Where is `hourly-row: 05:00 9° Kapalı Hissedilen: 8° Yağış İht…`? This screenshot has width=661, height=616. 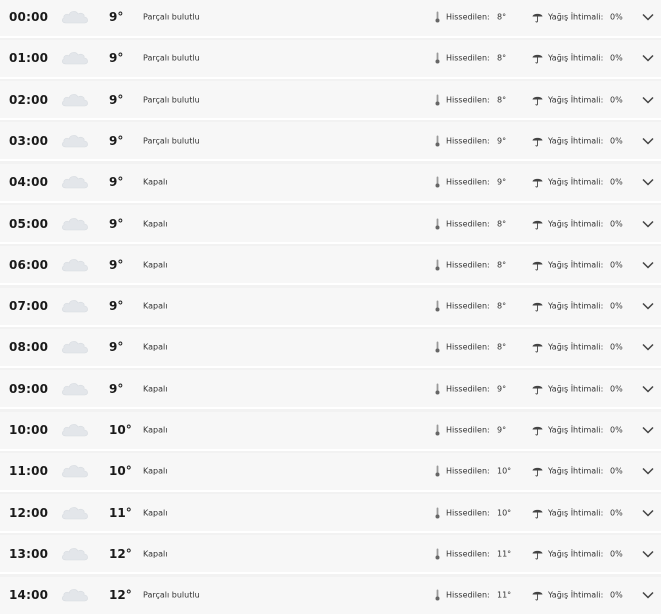 hourly-row: 05:00 9° Kapalı Hissedilen: 8° Yağış İht… is located at coordinates (330, 224).